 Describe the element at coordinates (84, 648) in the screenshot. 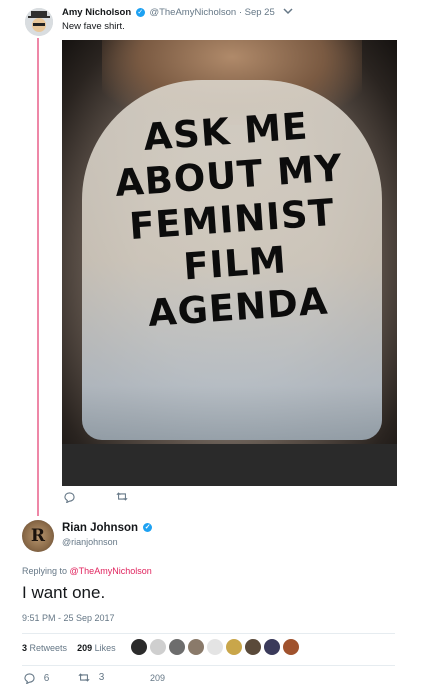

I see `likes-count: 209` at that location.